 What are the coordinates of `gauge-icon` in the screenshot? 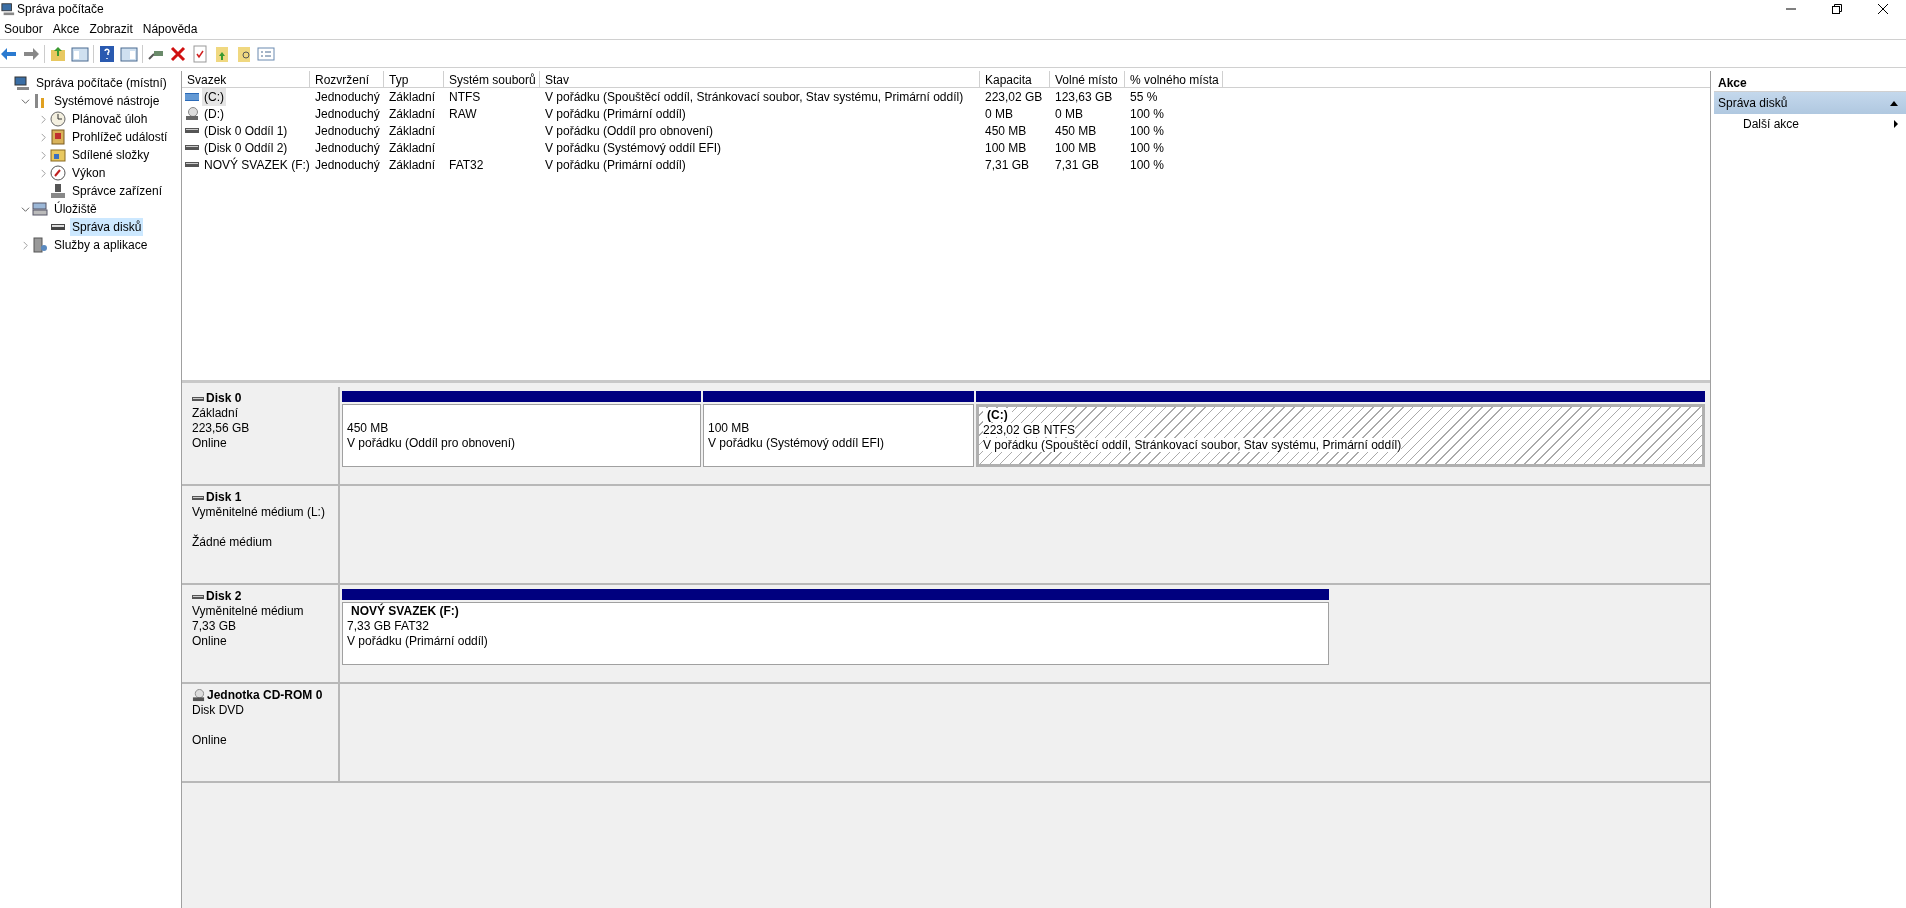 It's located at (58, 173).